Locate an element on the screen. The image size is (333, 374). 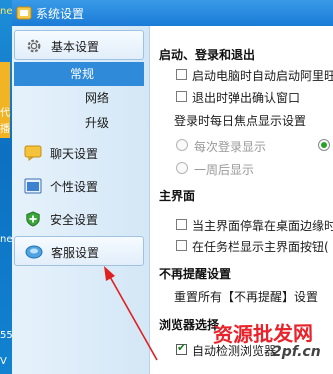
exit-confirm-label: 退出时弹出确认窗口 is located at coordinates (246, 98).